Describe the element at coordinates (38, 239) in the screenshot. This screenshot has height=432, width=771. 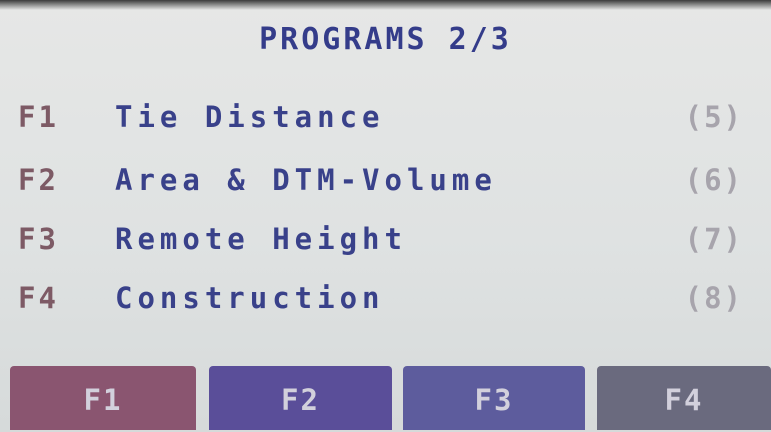
I see `program-key-label: F3` at that location.